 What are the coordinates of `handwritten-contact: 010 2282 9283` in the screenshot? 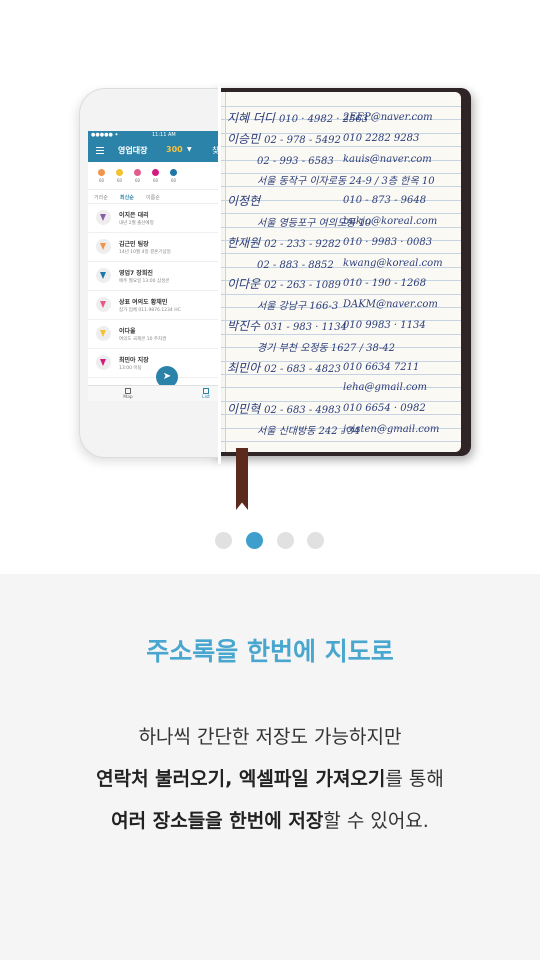 It's located at (381, 138).